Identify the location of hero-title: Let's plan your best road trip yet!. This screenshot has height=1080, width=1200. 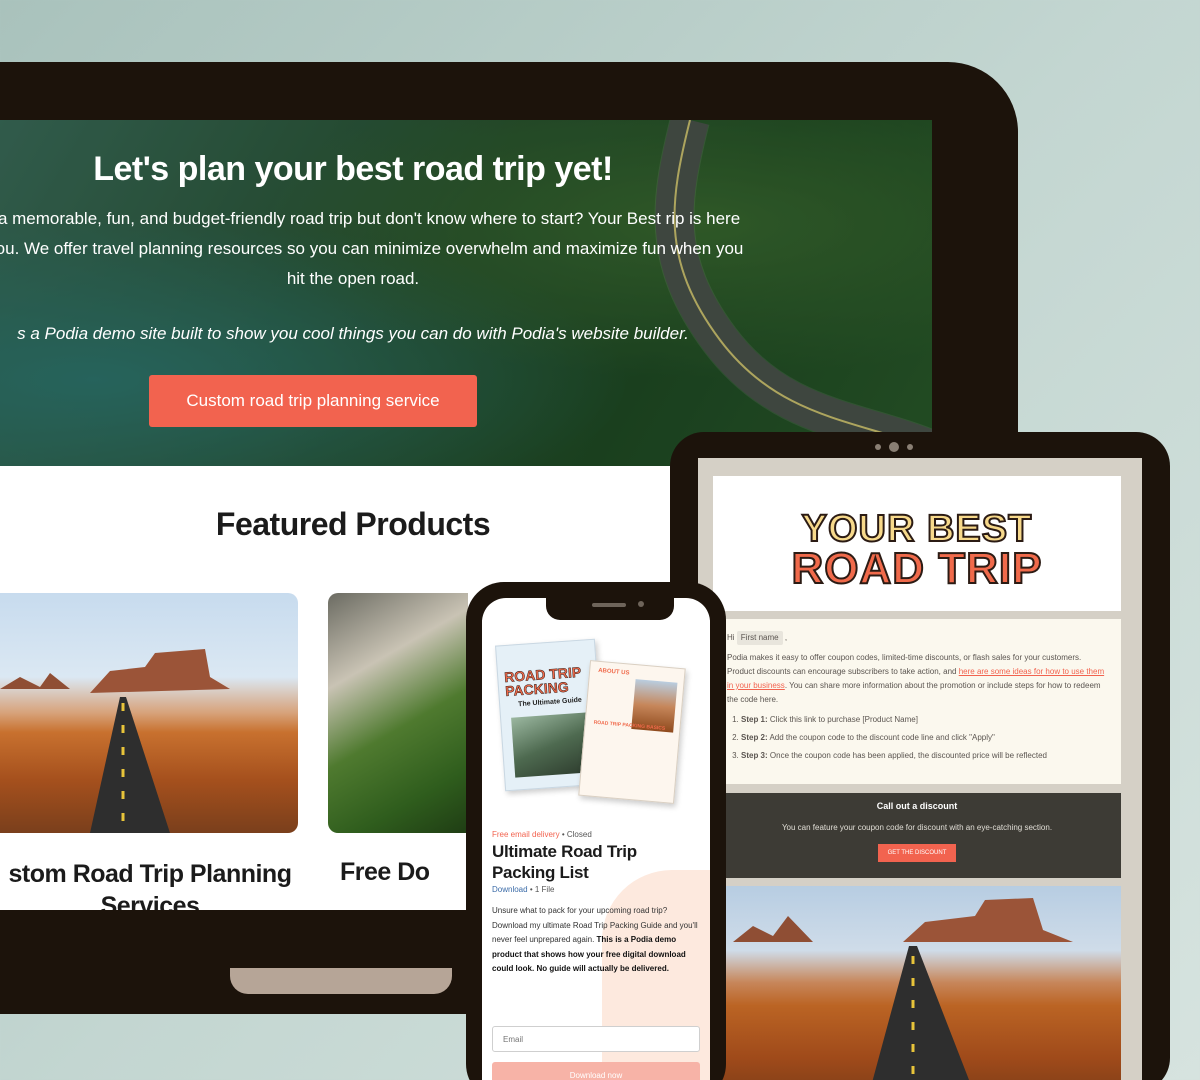
(353, 169).